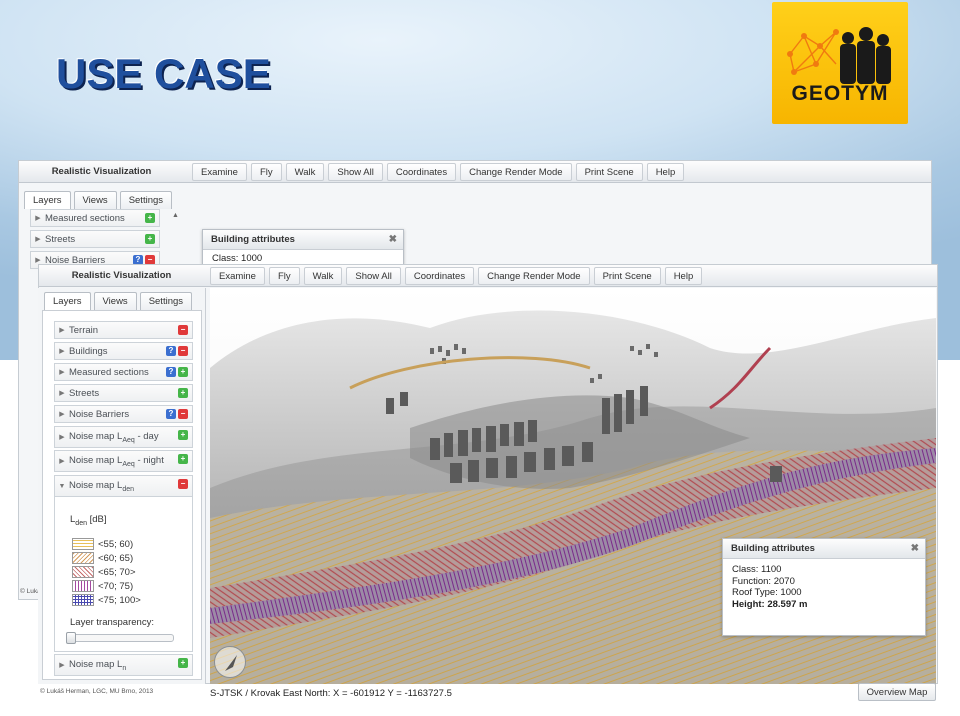 The height and width of the screenshot is (716, 960). Describe the element at coordinates (146, 200) in the screenshot. I see `back-tab-settings: Settings` at that location.